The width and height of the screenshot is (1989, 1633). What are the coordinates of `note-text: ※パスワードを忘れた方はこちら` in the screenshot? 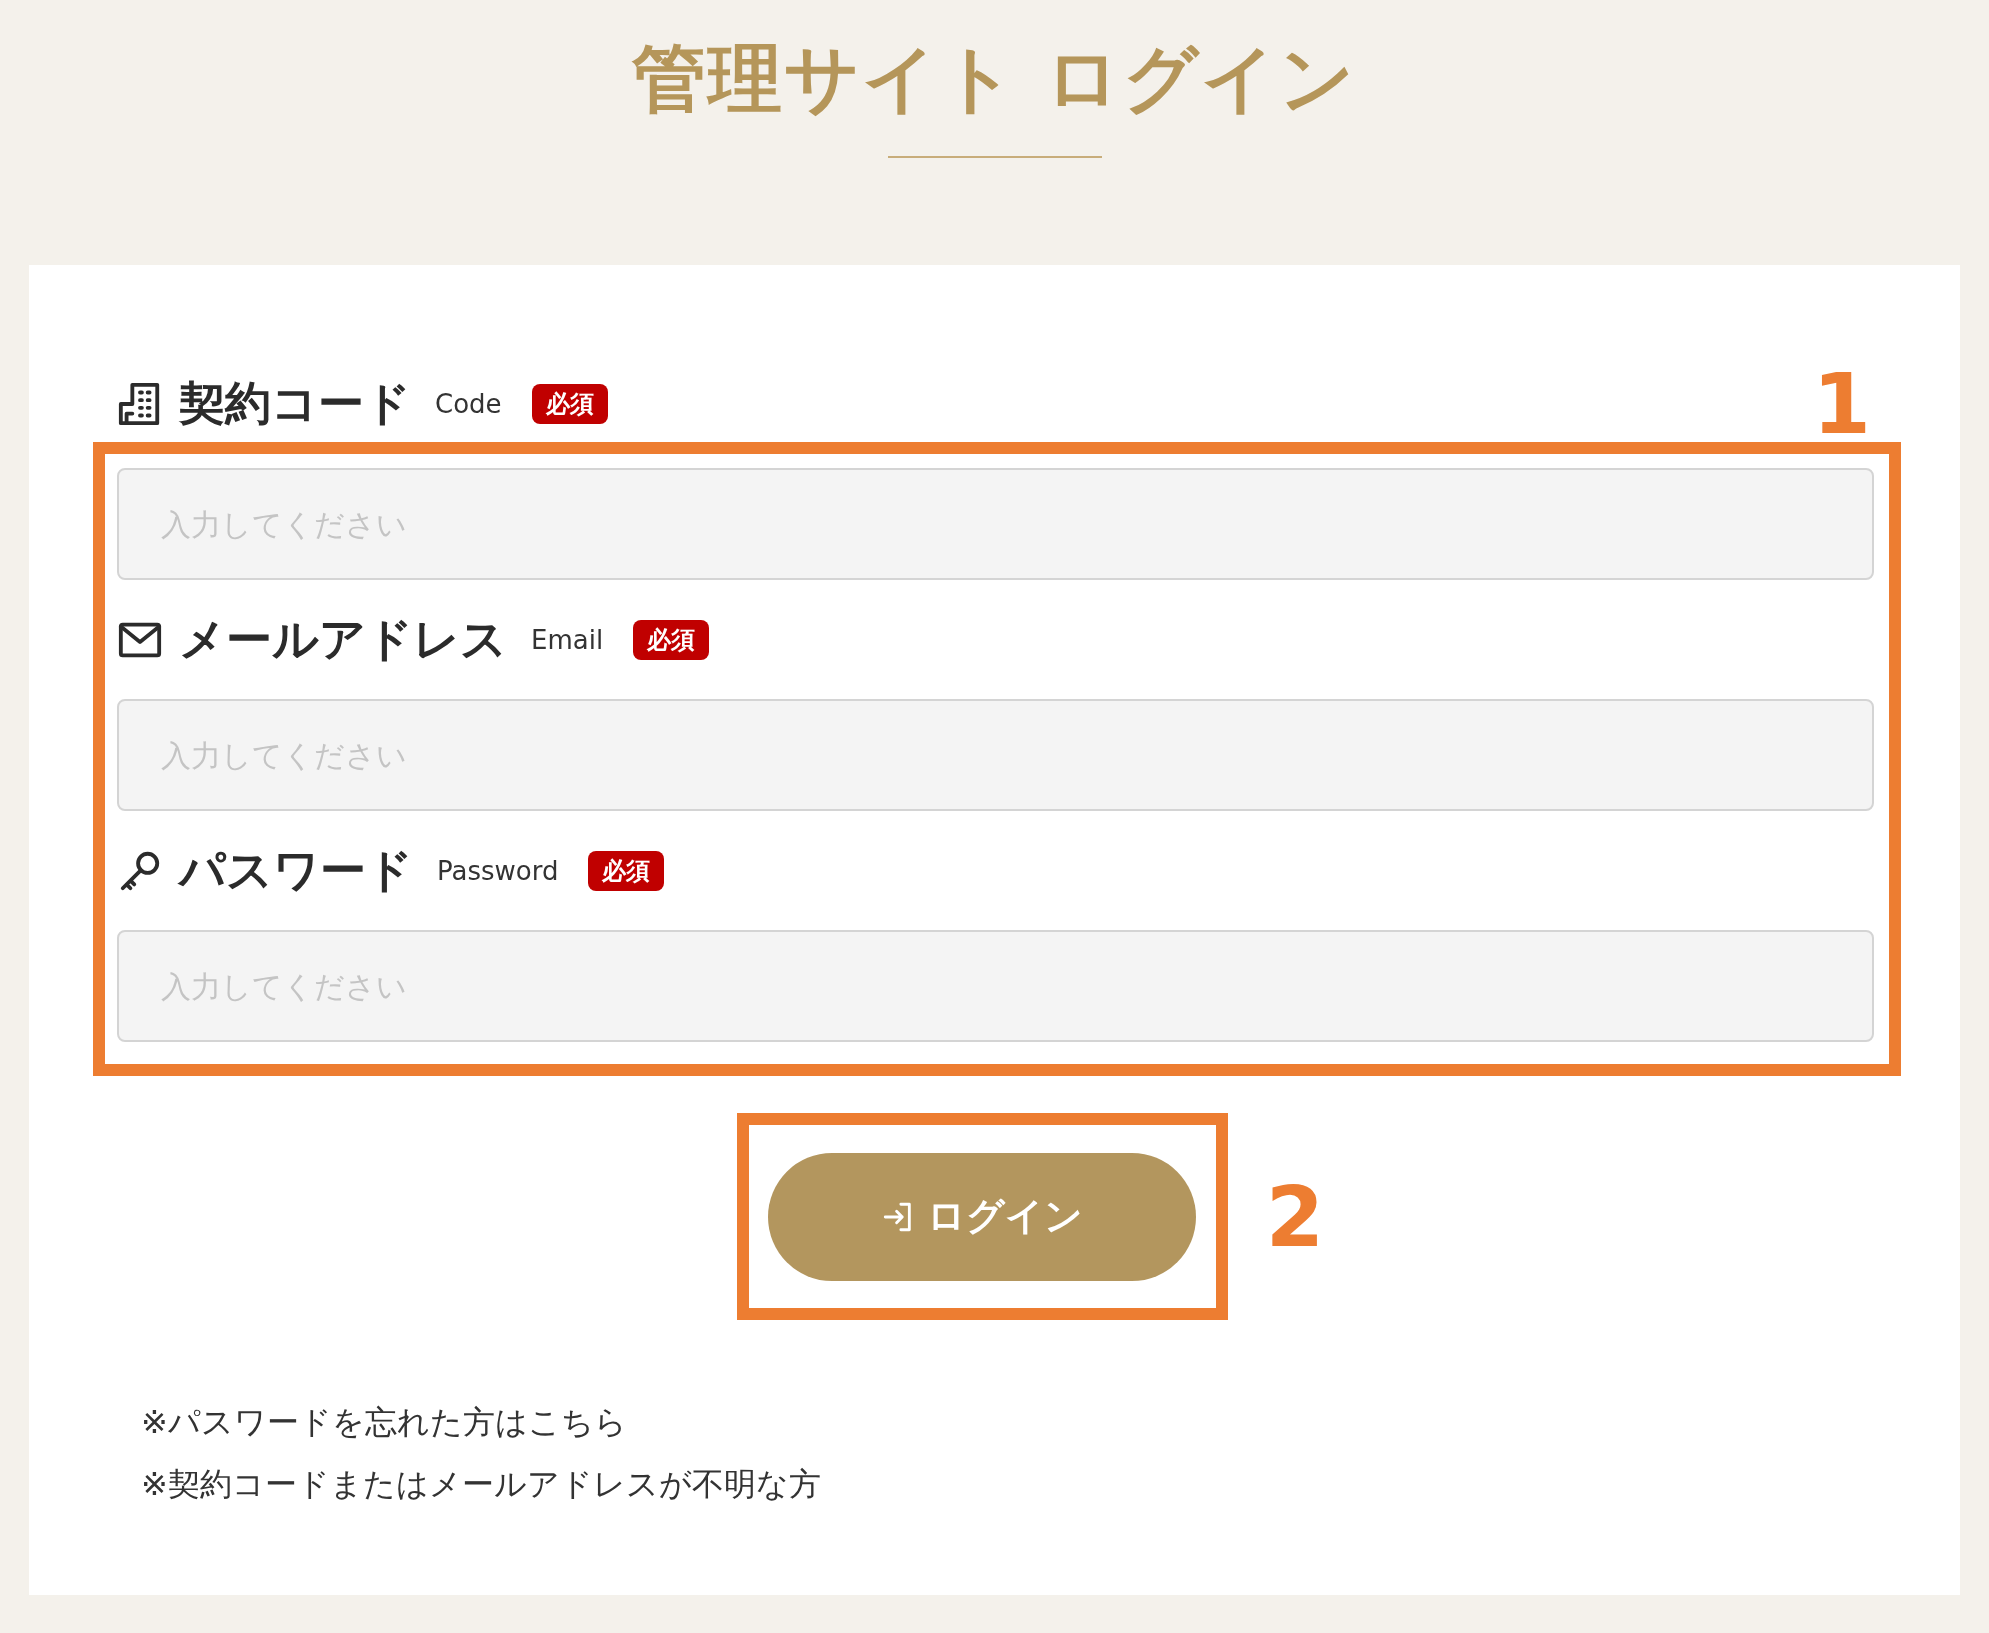 It's located at (384, 1422).